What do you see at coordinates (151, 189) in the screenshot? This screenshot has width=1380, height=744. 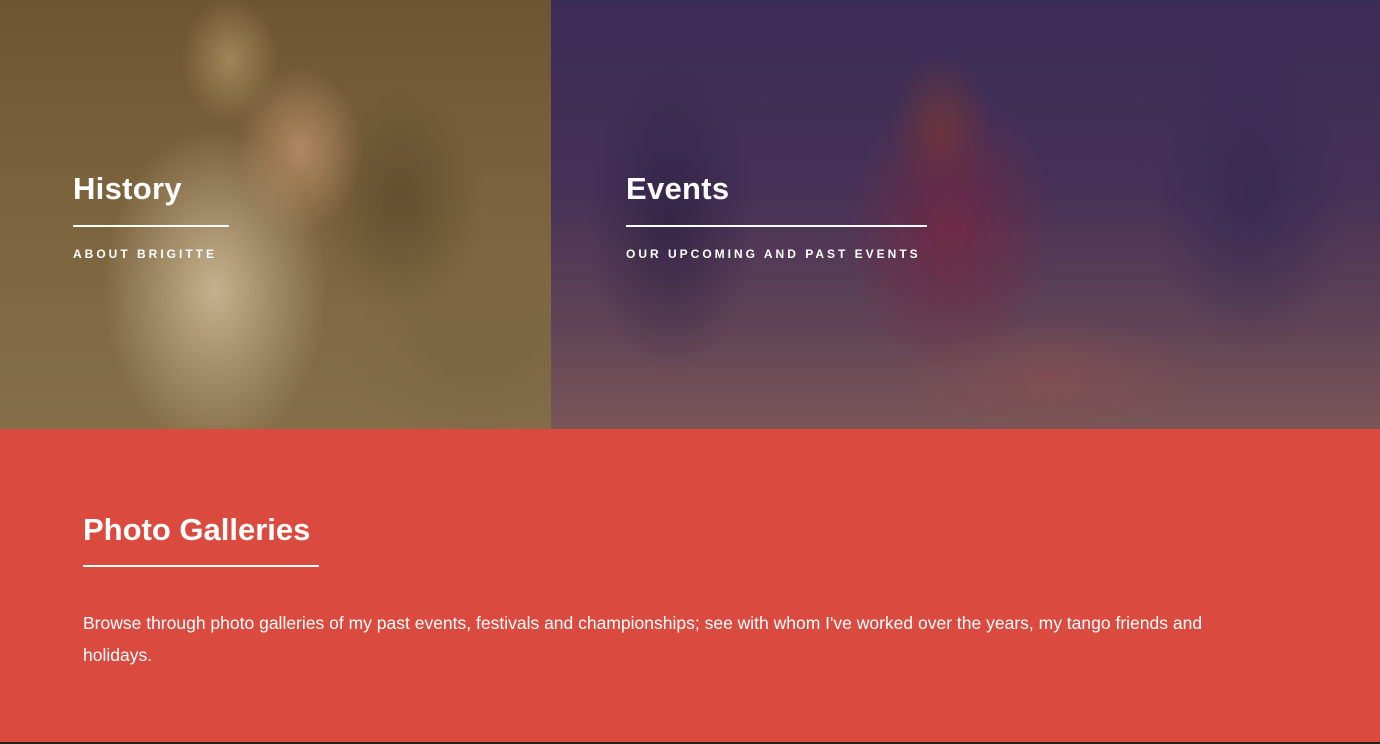 I see `history-title: History` at bounding box center [151, 189].